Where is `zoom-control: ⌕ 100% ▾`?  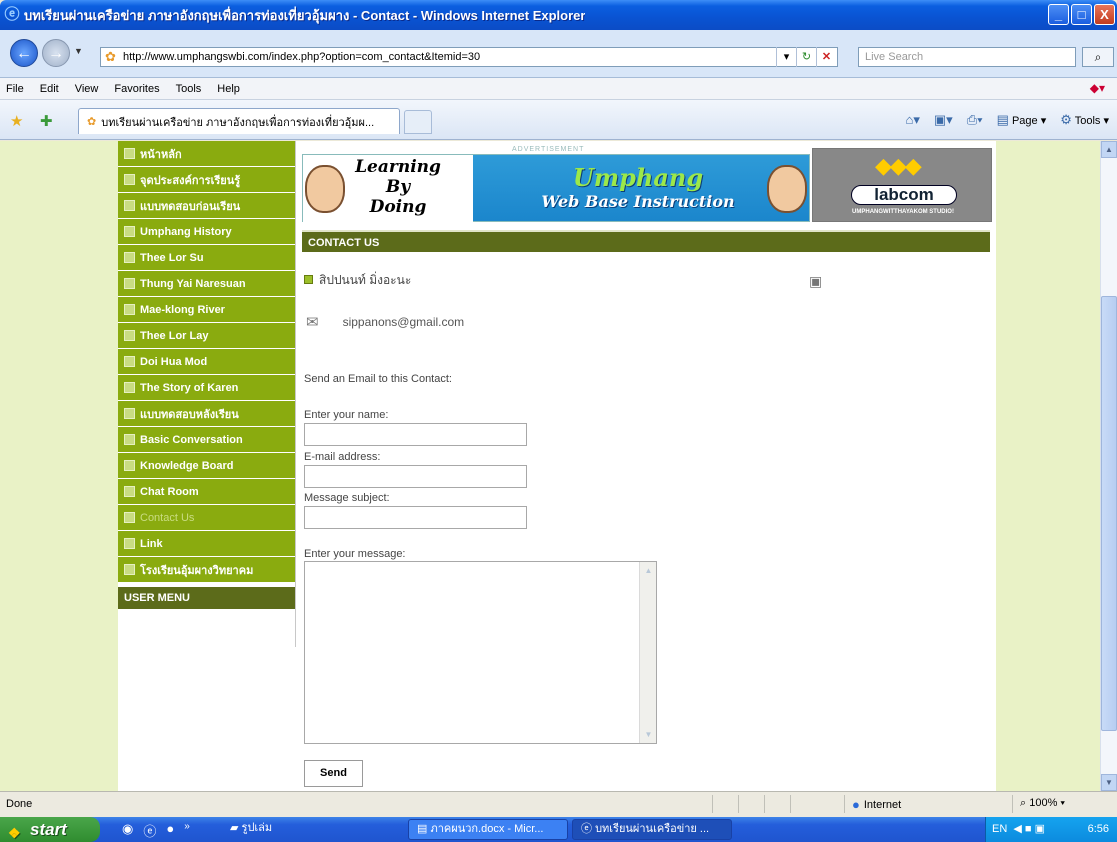 zoom-control: ⌕ 100% ▾ is located at coordinates (1042, 803).